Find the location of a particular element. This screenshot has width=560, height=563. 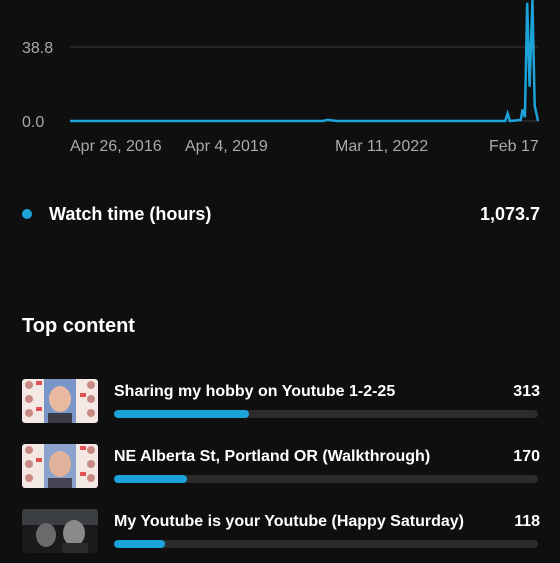

y-tick-label: 0.0 is located at coordinates (33, 122).